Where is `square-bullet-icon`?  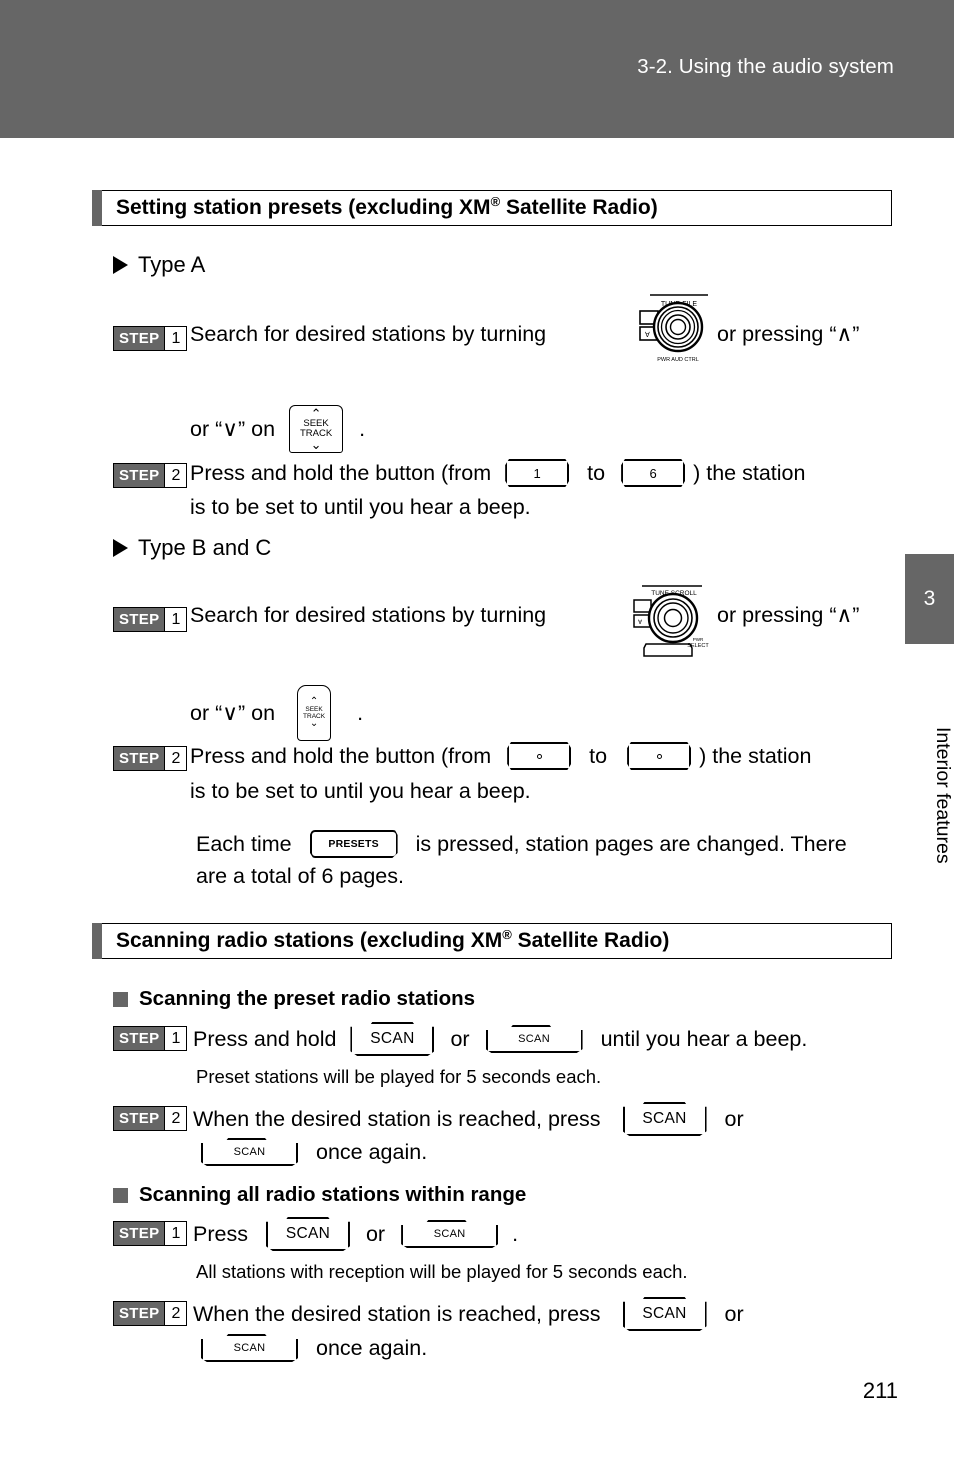 square-bullet-icon is located at coordinates (120, 1195).